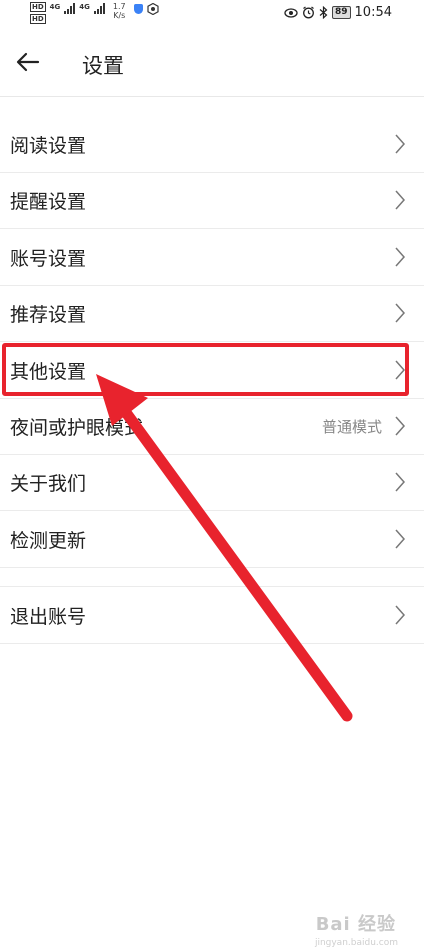  Describe the element at coordinates (48, 617) in the screenshot. I see `settings-item-label: 退出账号` at that location.